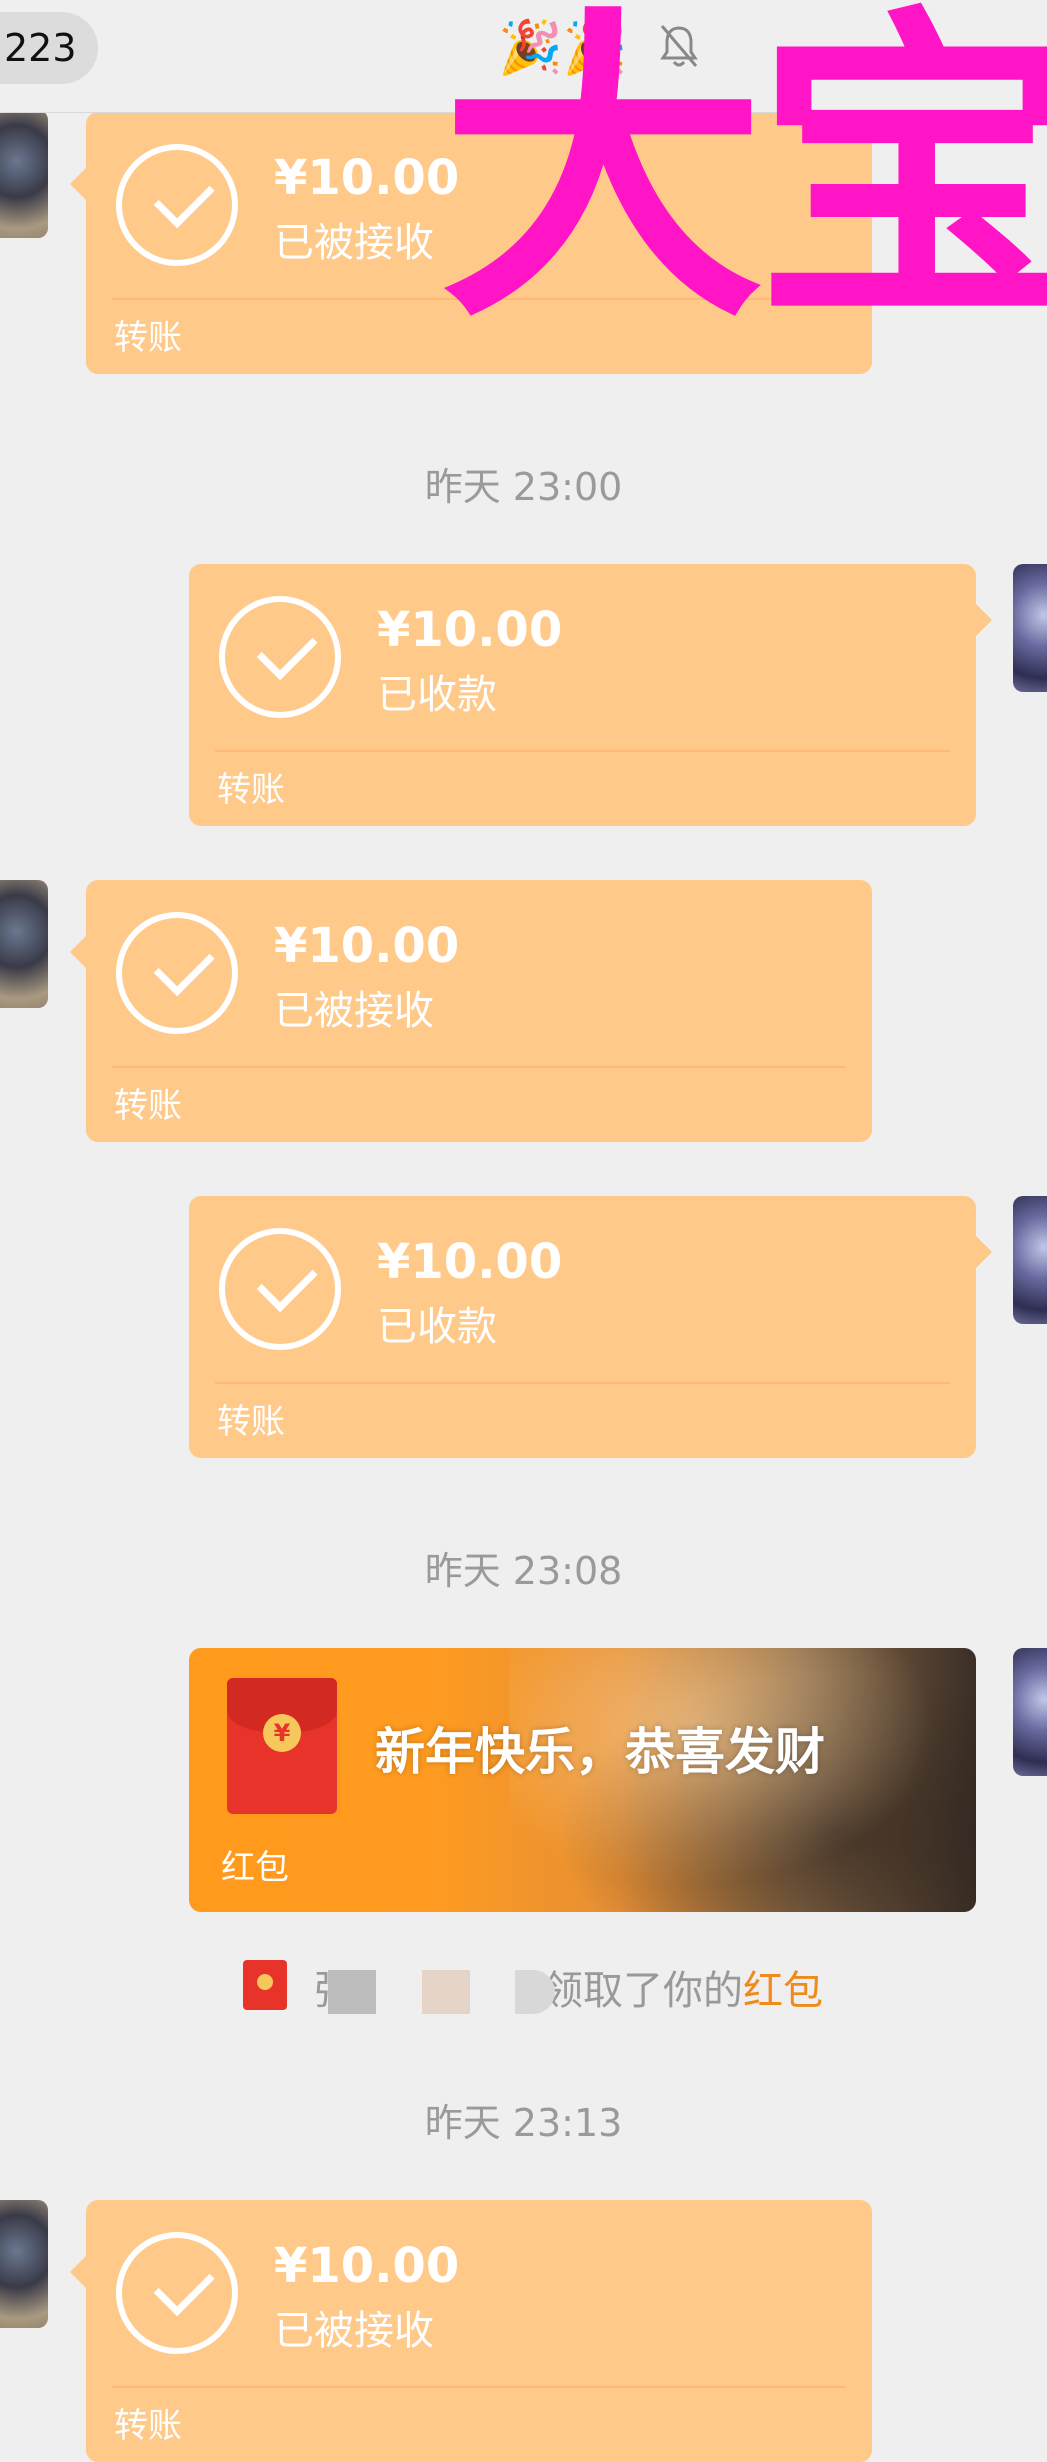 The height and width of the screenshot is (2462, 1047). What do you see at coordinates (523, 1571) in the screenshot?
I see `message-timestamp: 昨天 23:08` at bounding box center [523, 1571].